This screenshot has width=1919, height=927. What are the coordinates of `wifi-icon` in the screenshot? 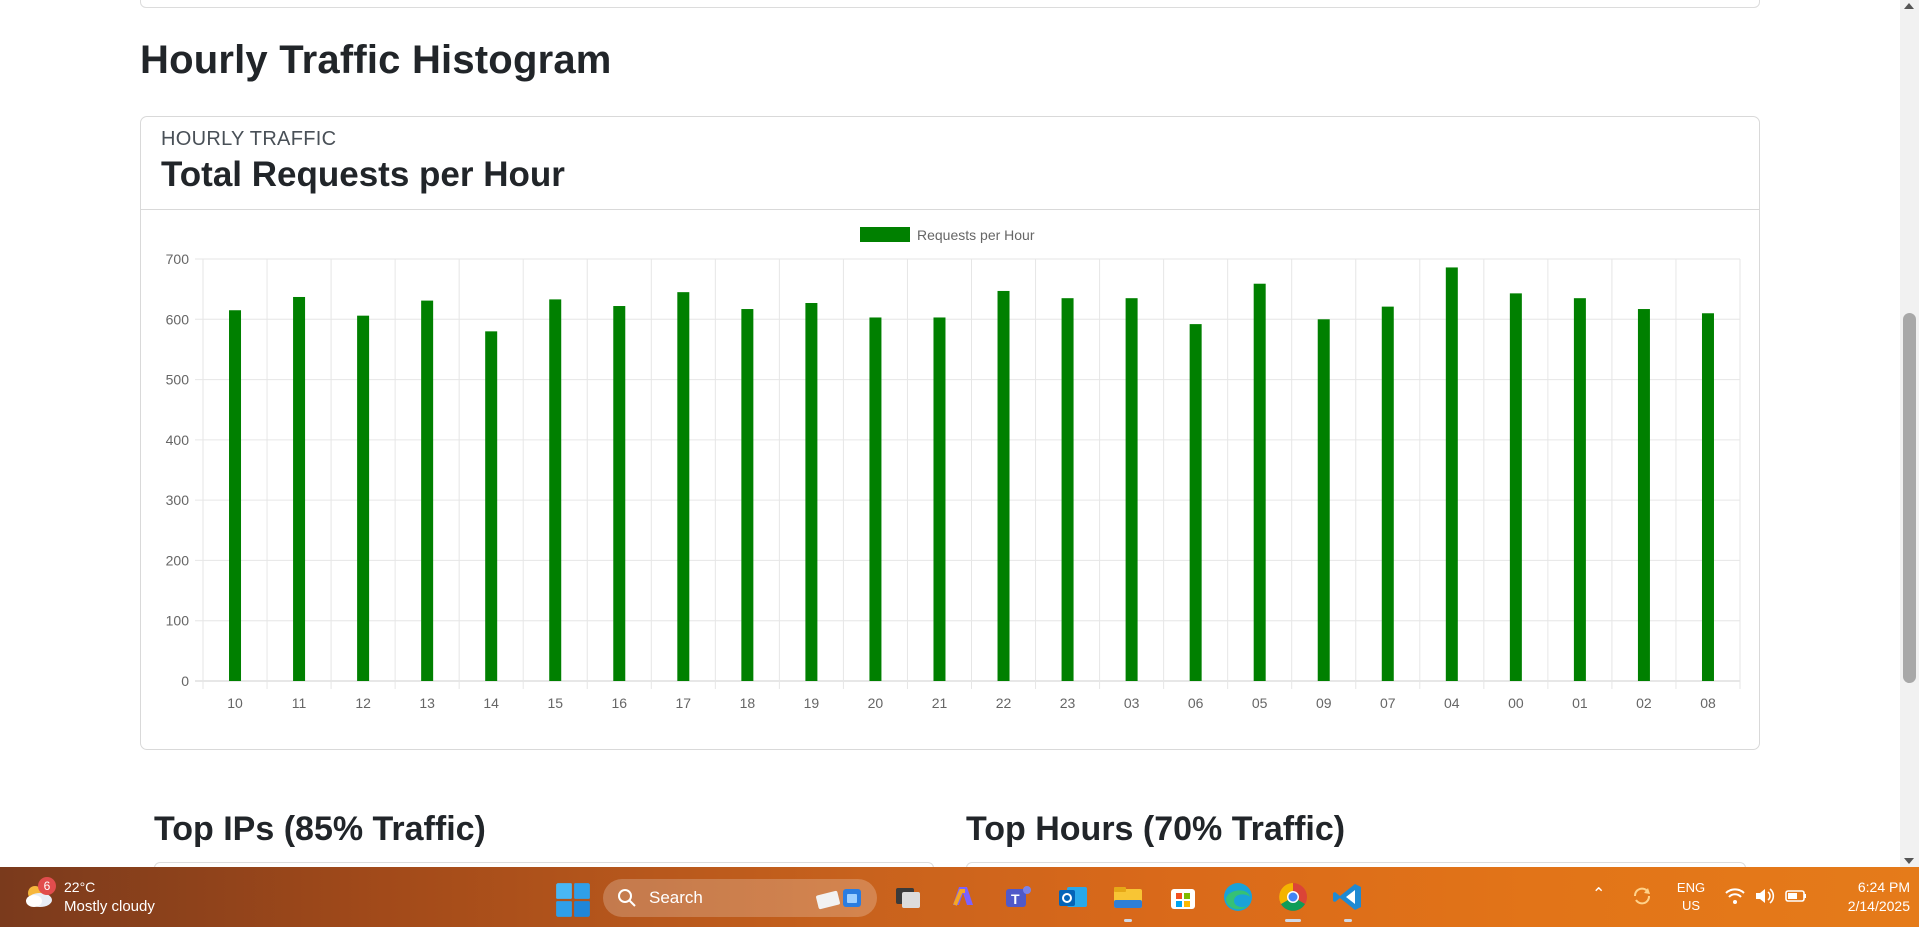 It's located at (1735, 896).